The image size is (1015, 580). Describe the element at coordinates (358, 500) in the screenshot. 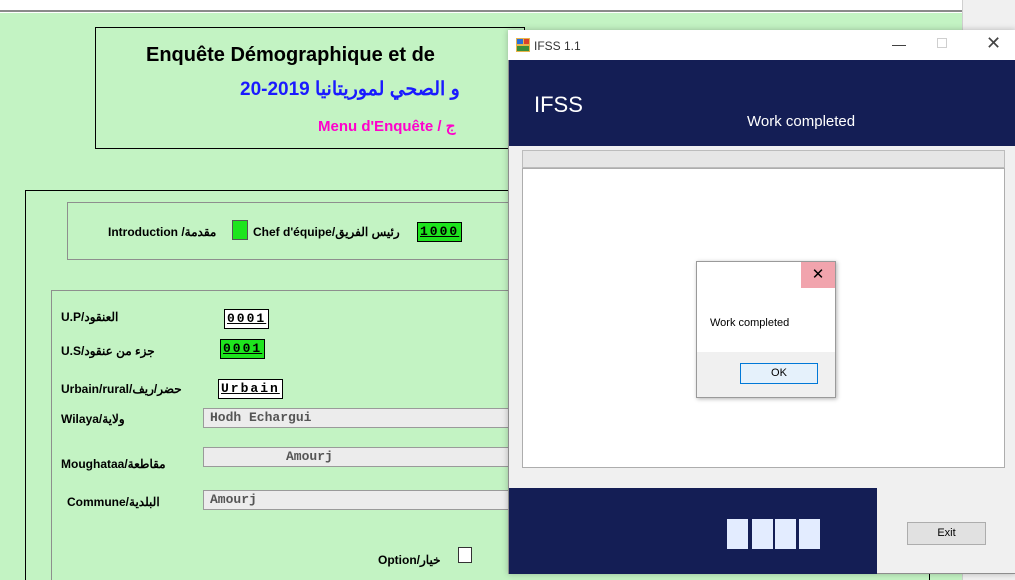

I see `commune-field: Amourj` at that location.